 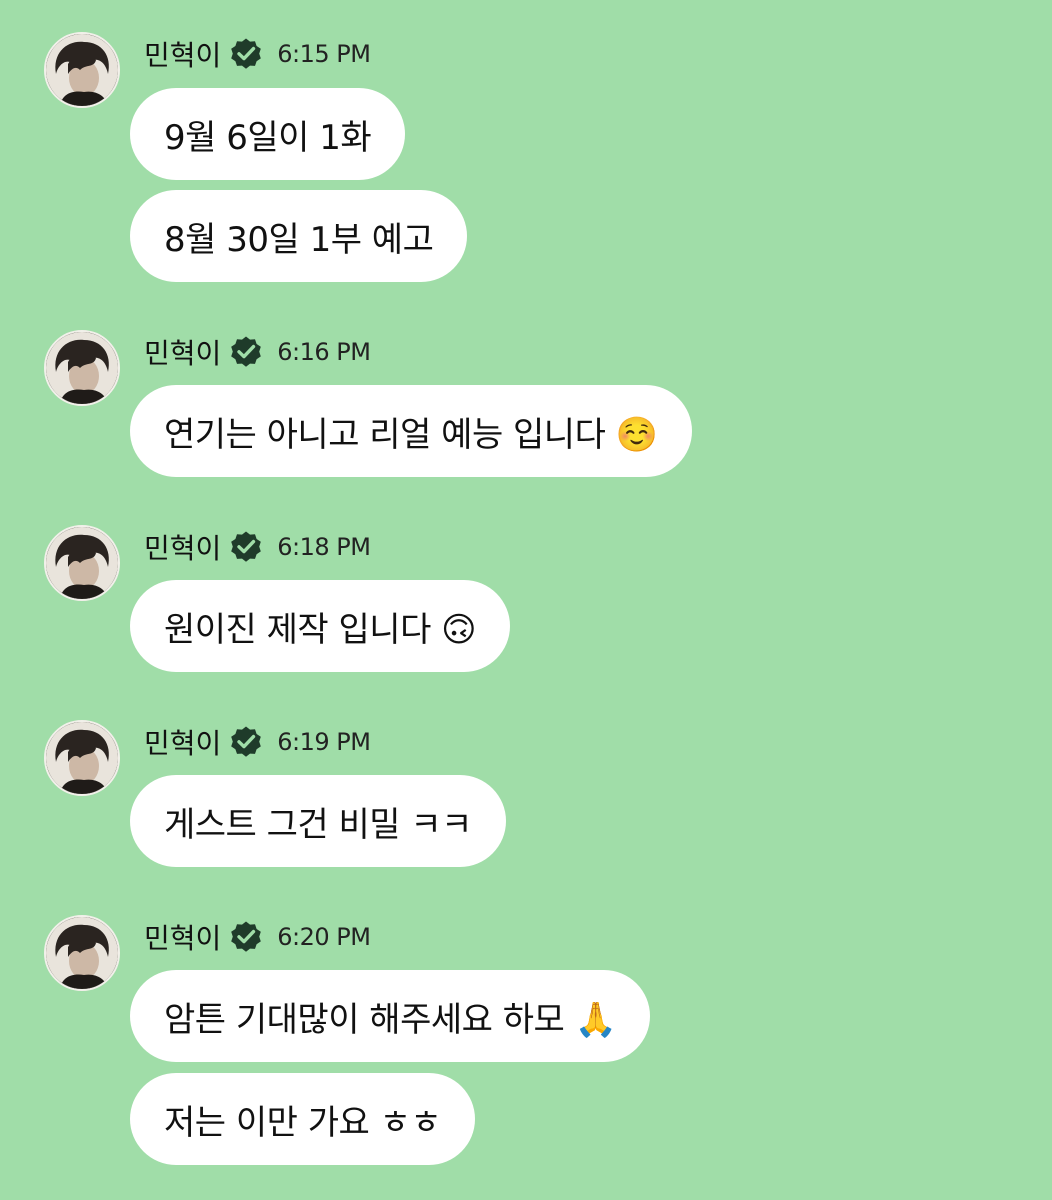 I want to click on message-text: 암튼 기대많이 해주세요 하모 🙏, so click(x=390, y=1019).